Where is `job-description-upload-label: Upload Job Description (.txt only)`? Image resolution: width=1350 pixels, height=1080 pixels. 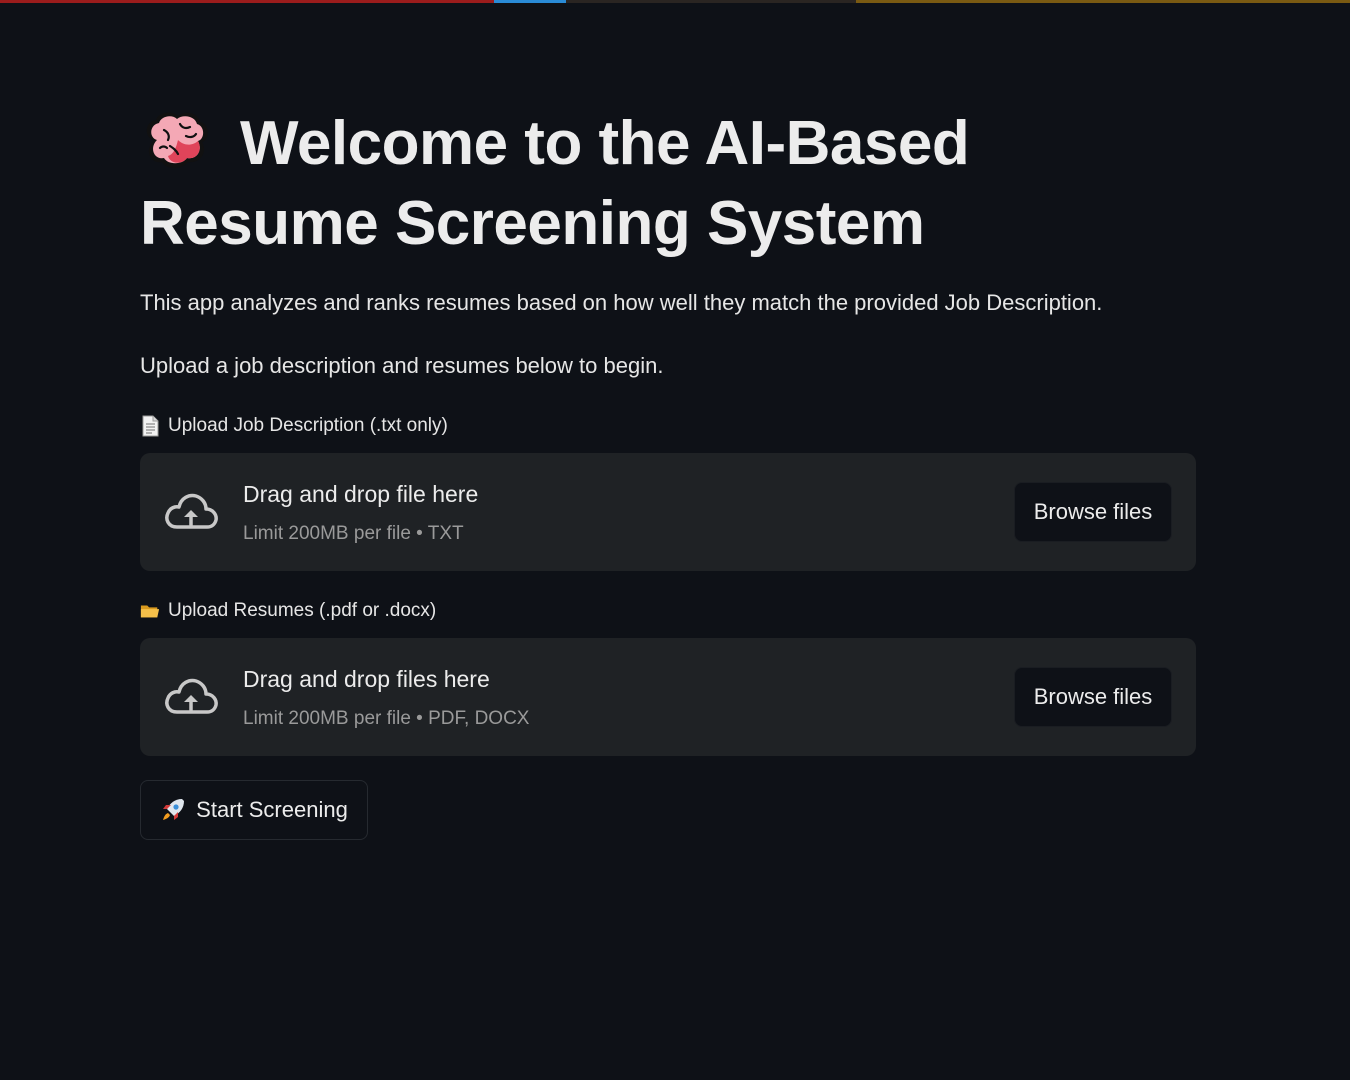 job-description-upload-label: Upload Job Description (.txt only) is located at coordinates (294, 426).